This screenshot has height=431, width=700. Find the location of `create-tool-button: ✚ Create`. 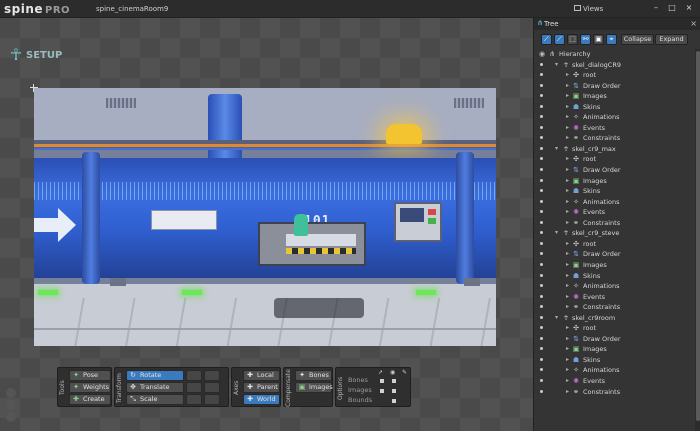

create-tool-button: ✚ Create is located at coordinates (90, 399).